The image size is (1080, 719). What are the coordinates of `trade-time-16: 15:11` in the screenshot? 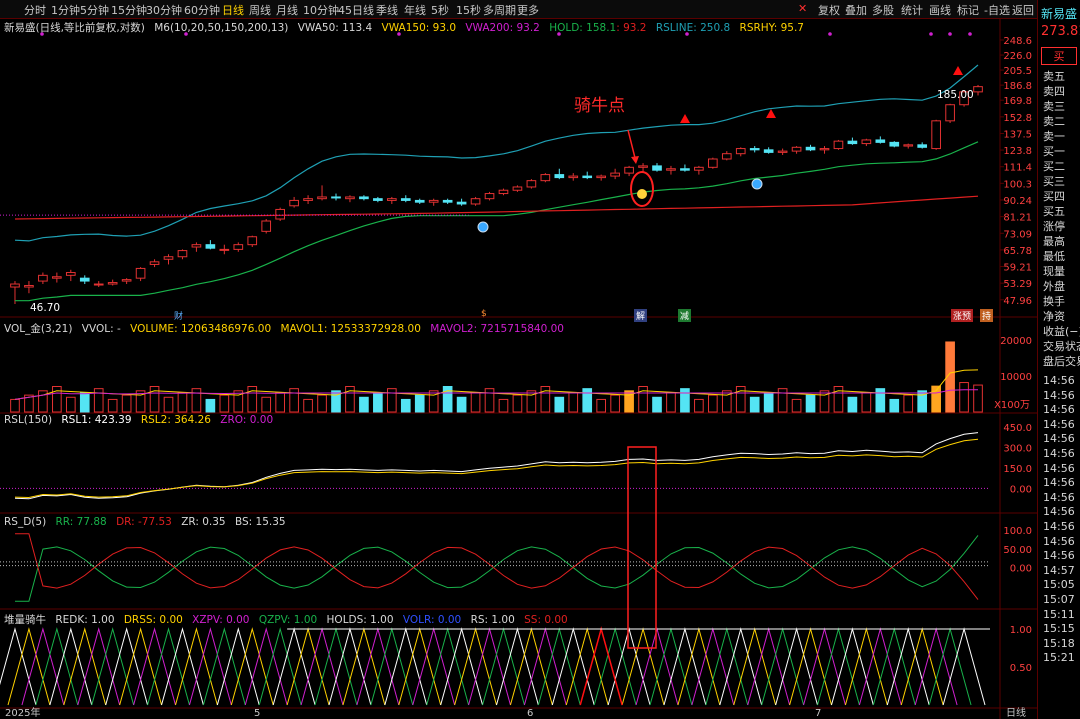 It's located at (1059, 614).